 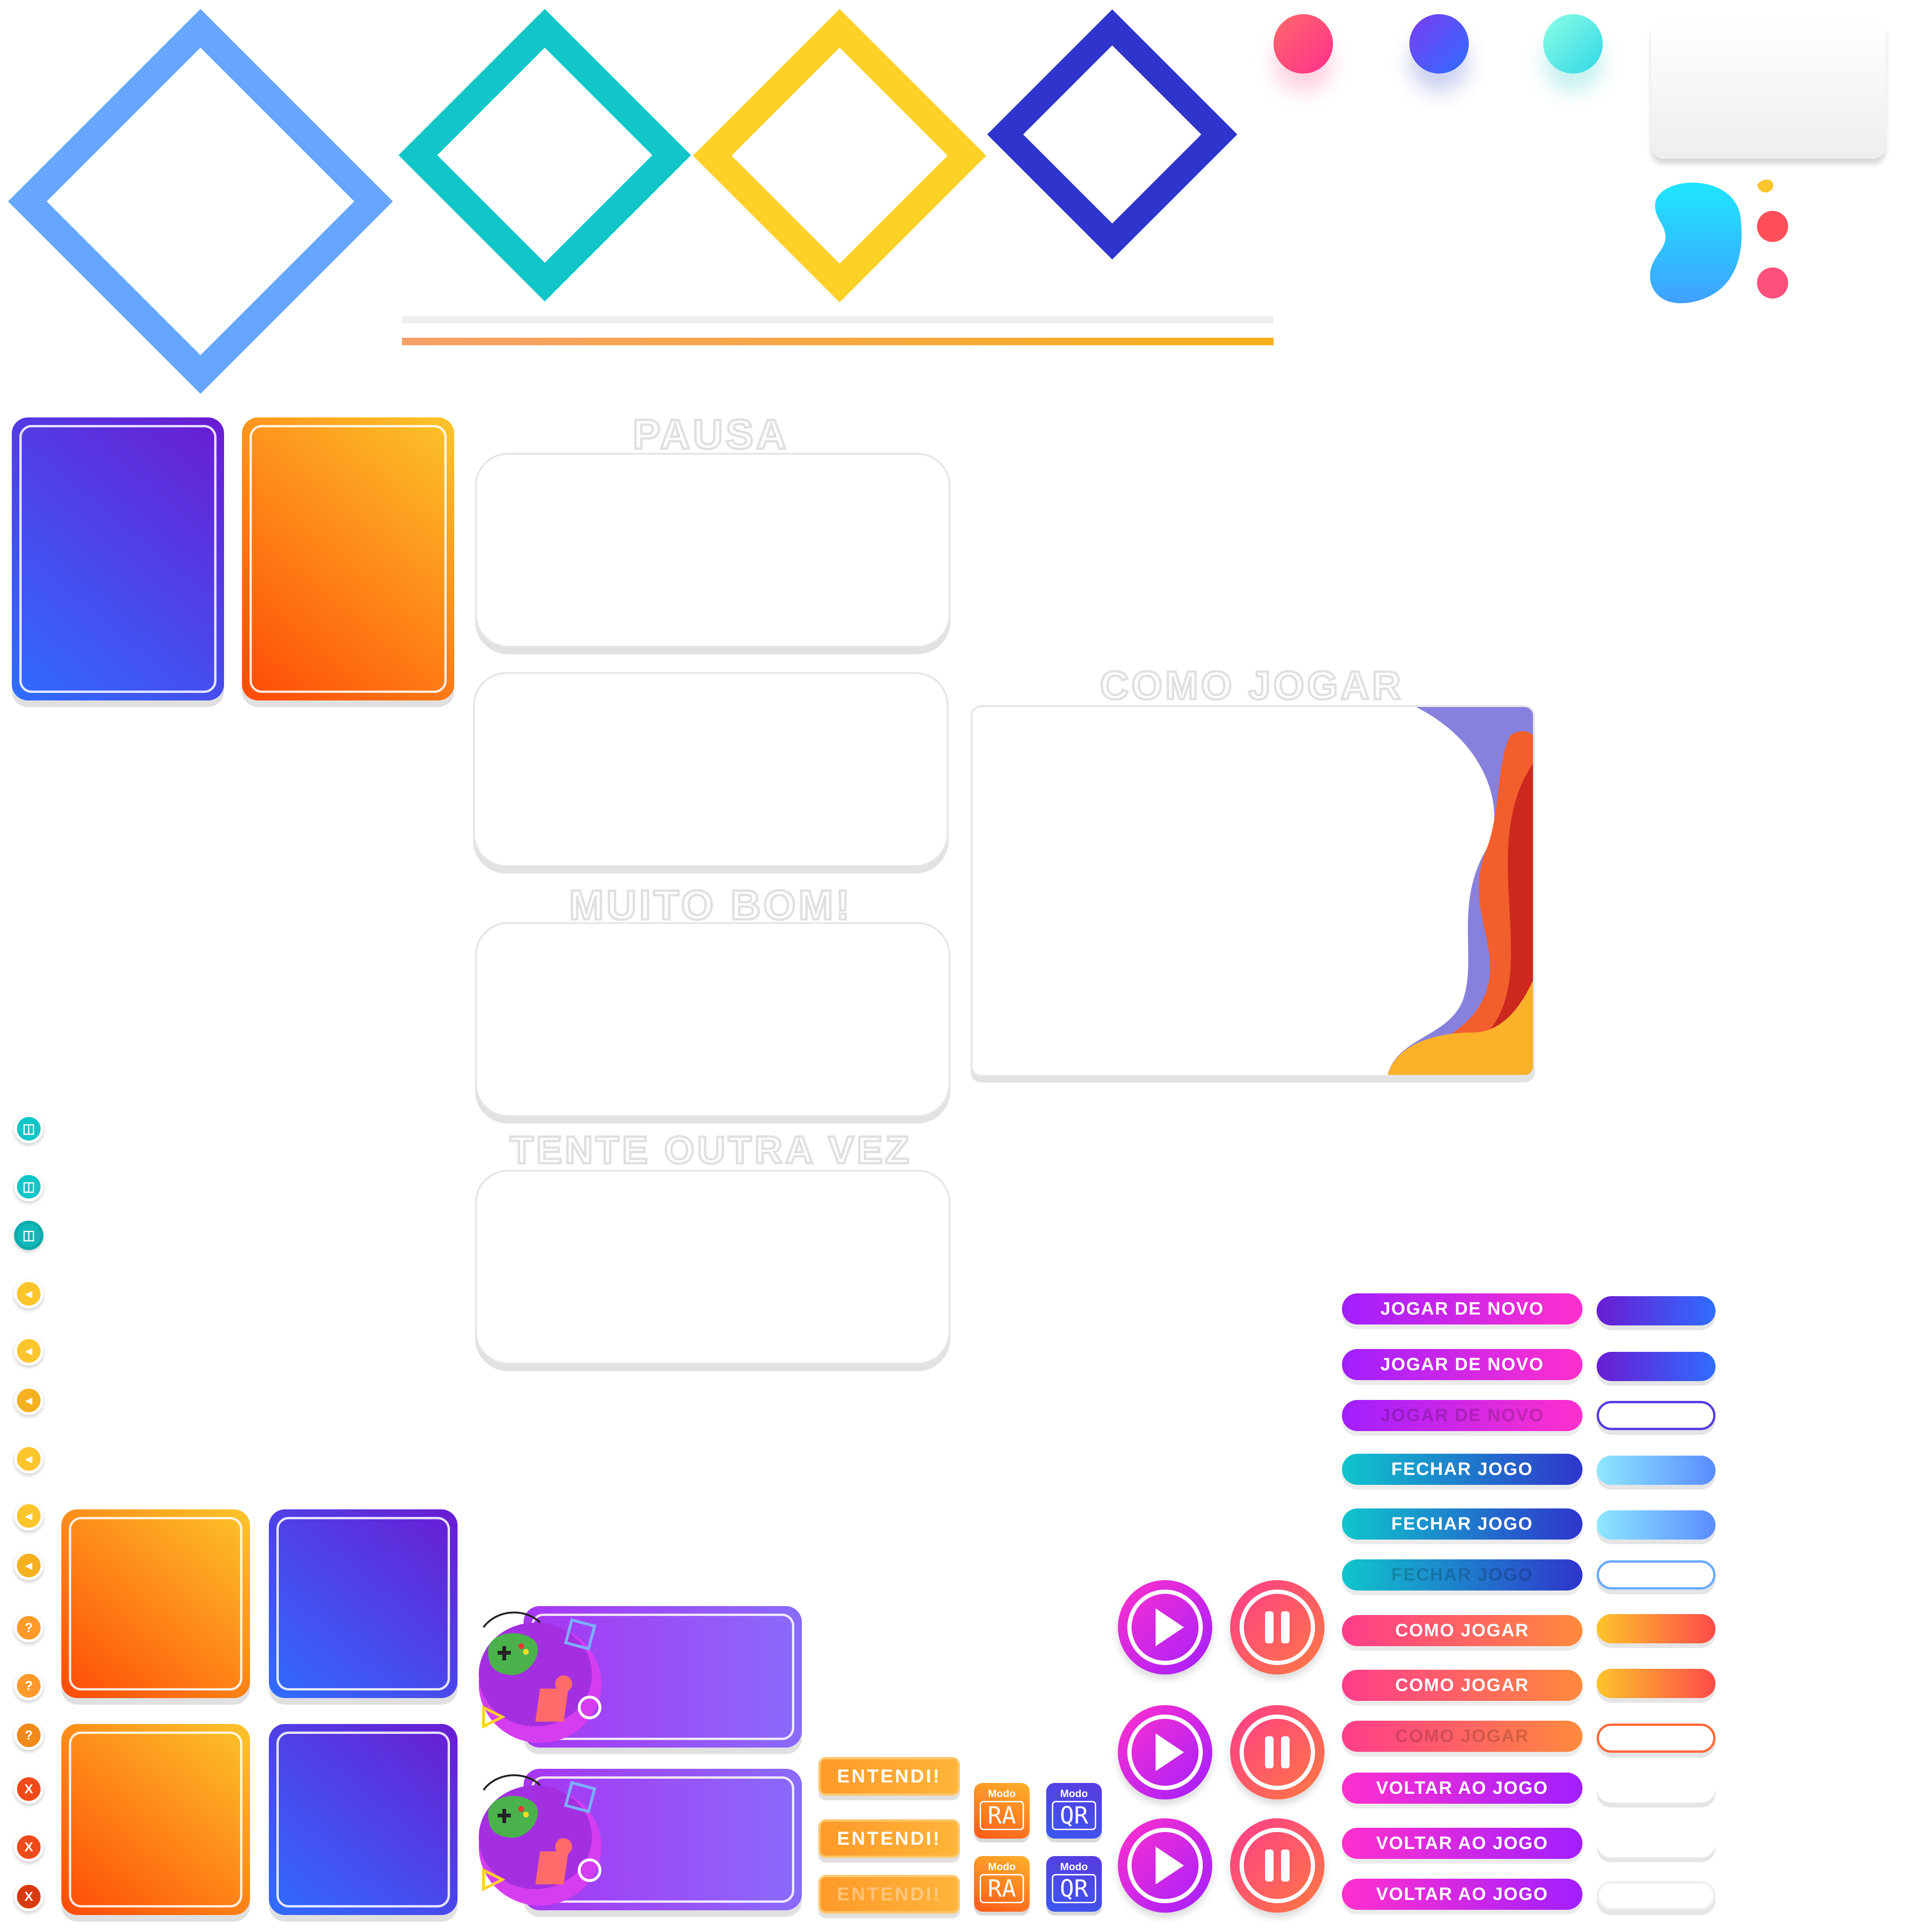 What do you see at coordinates (1462, 1364) in the screenshot?
I see `jogar-de-novo-button-hover: JOGAR DE NOVO` at bounding box center [1462, 1364].